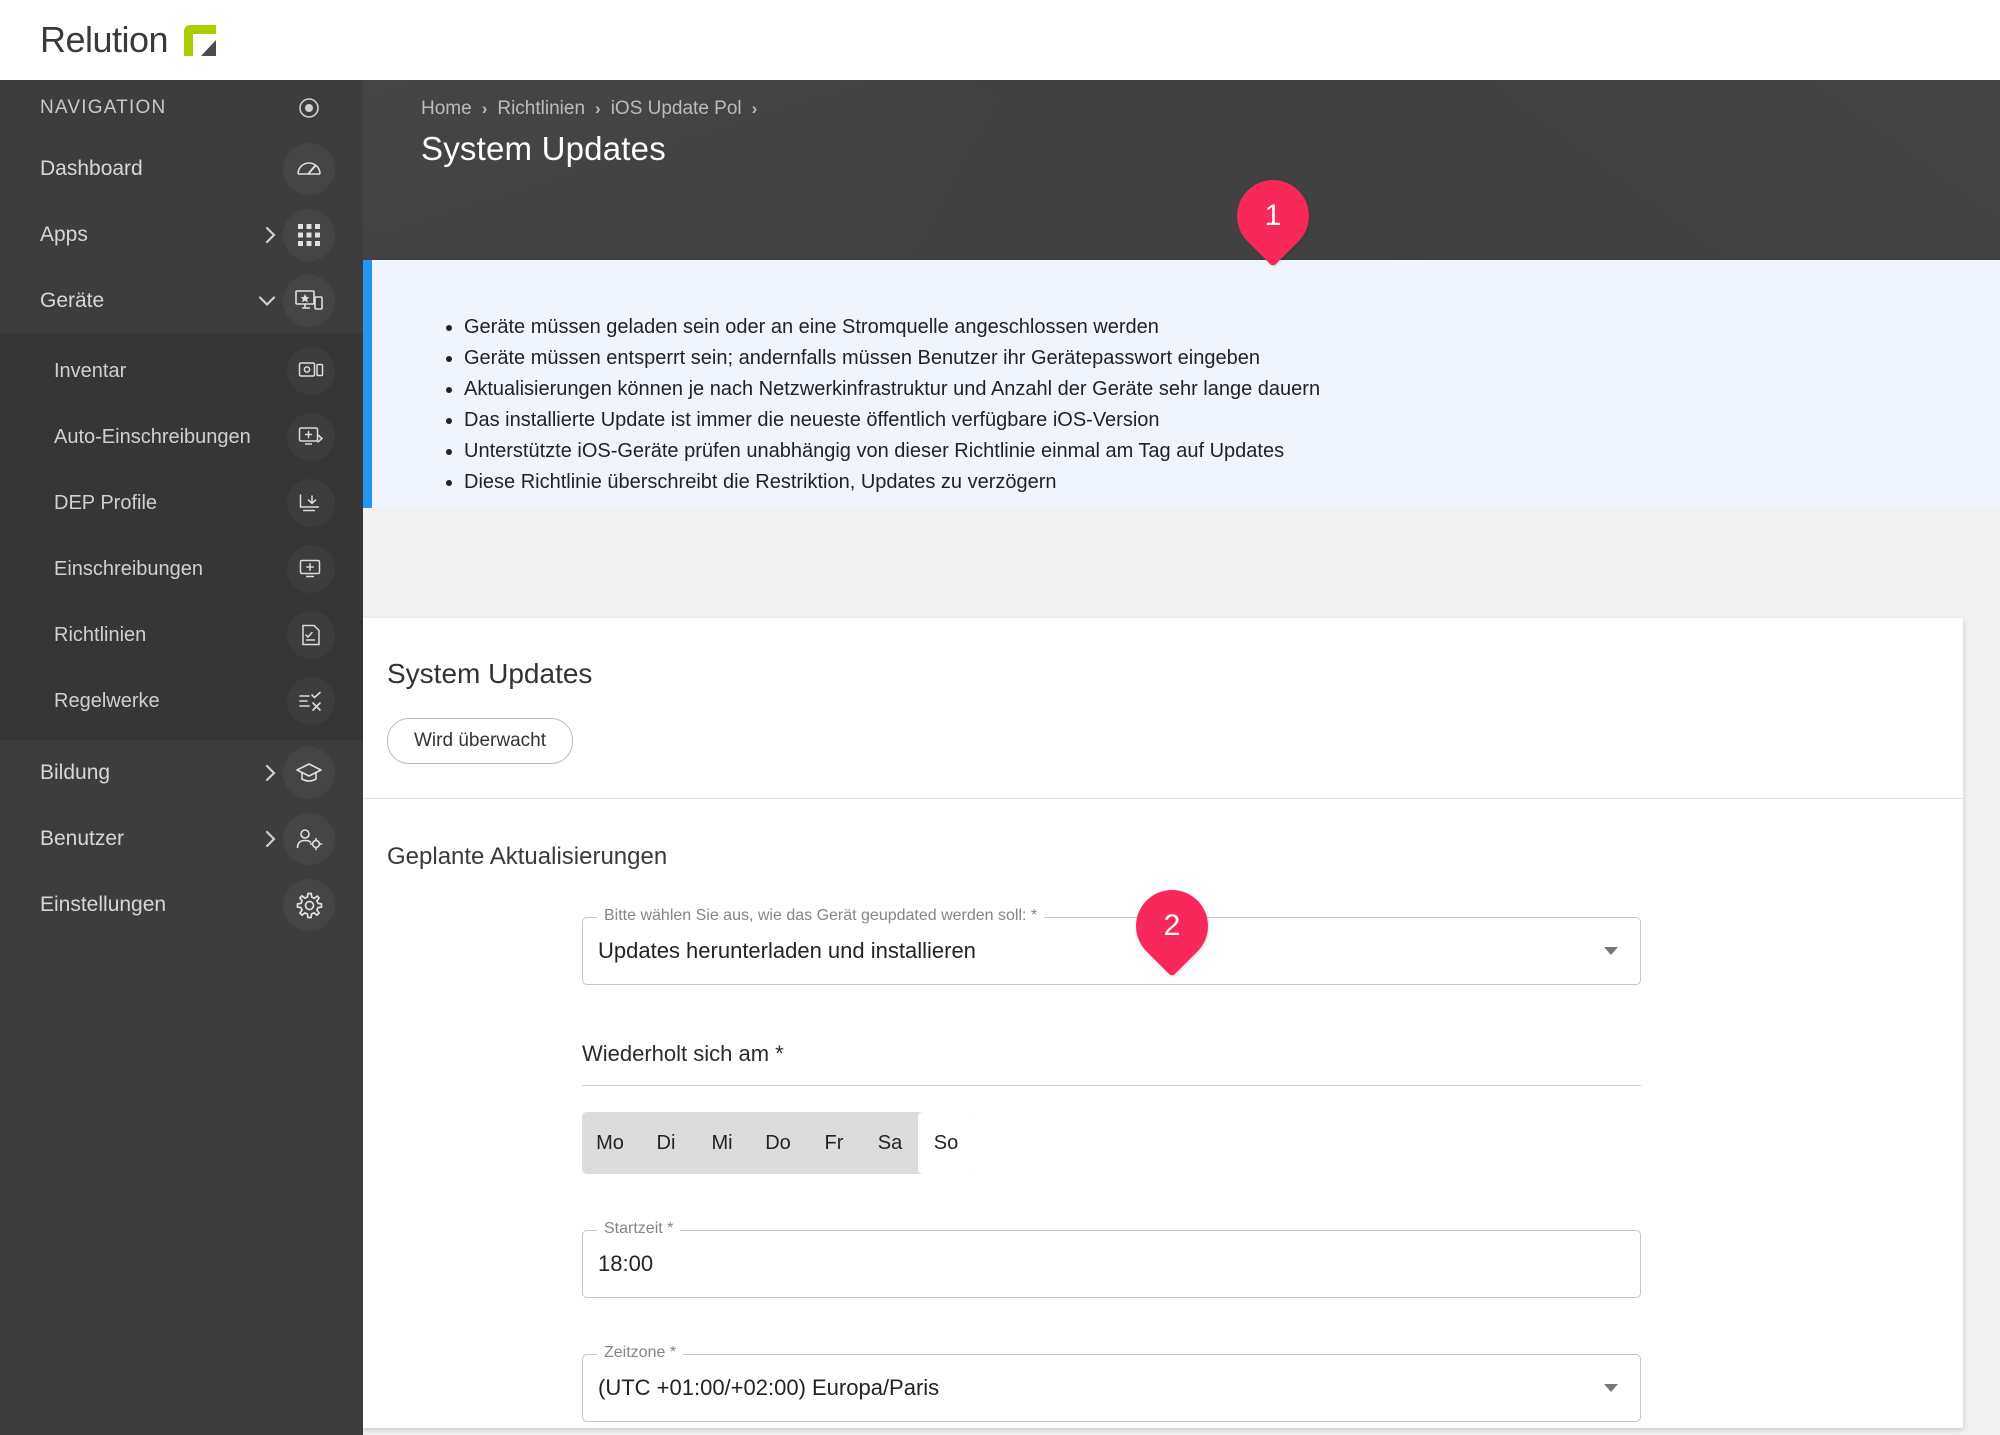  What do you see at coordinates (309, 108) in the screenshot?
I see `target-dot-icon` at bounding box center [309, 108].